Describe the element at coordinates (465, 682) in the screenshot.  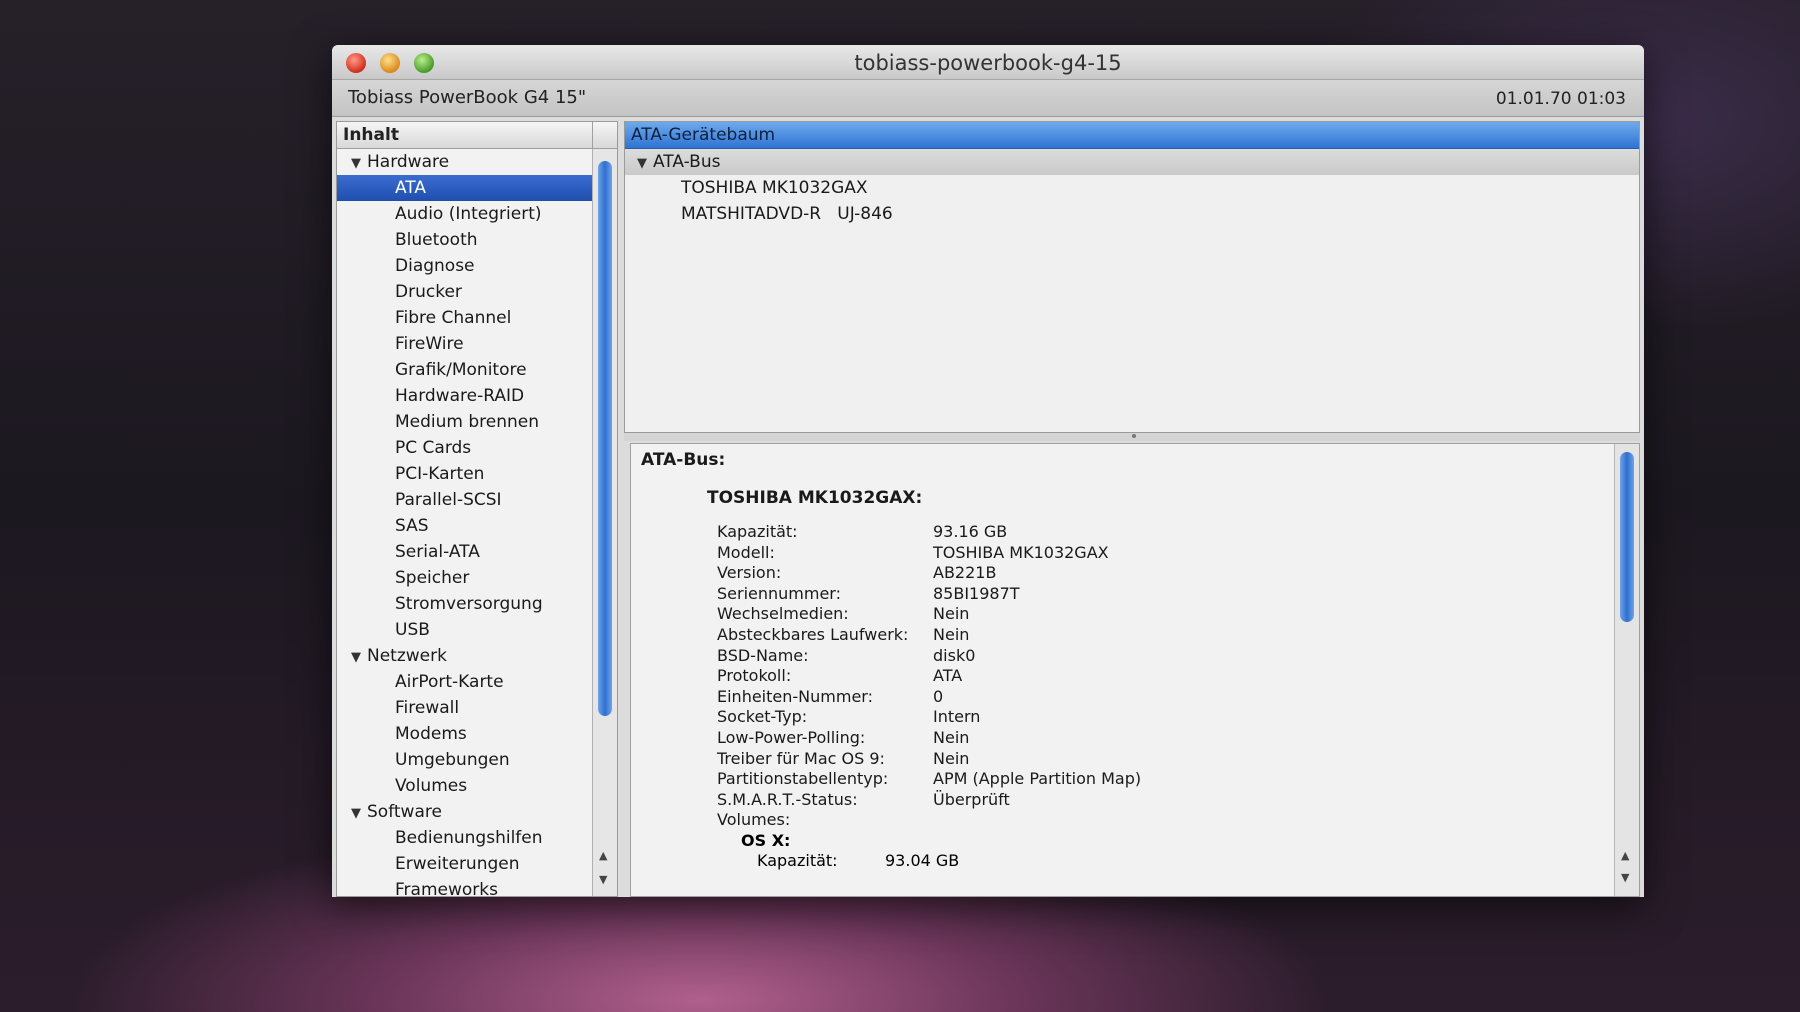
I see `sidebar-item: AirPort-Karte` at that location.